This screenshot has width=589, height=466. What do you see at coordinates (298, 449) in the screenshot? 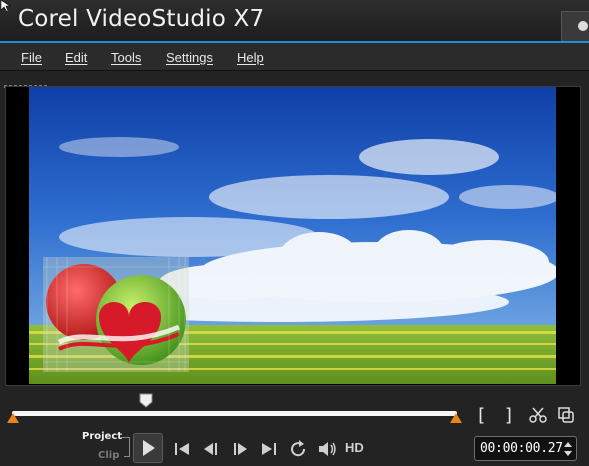
I see `repeat-icon` at bounding box center [298, 449].